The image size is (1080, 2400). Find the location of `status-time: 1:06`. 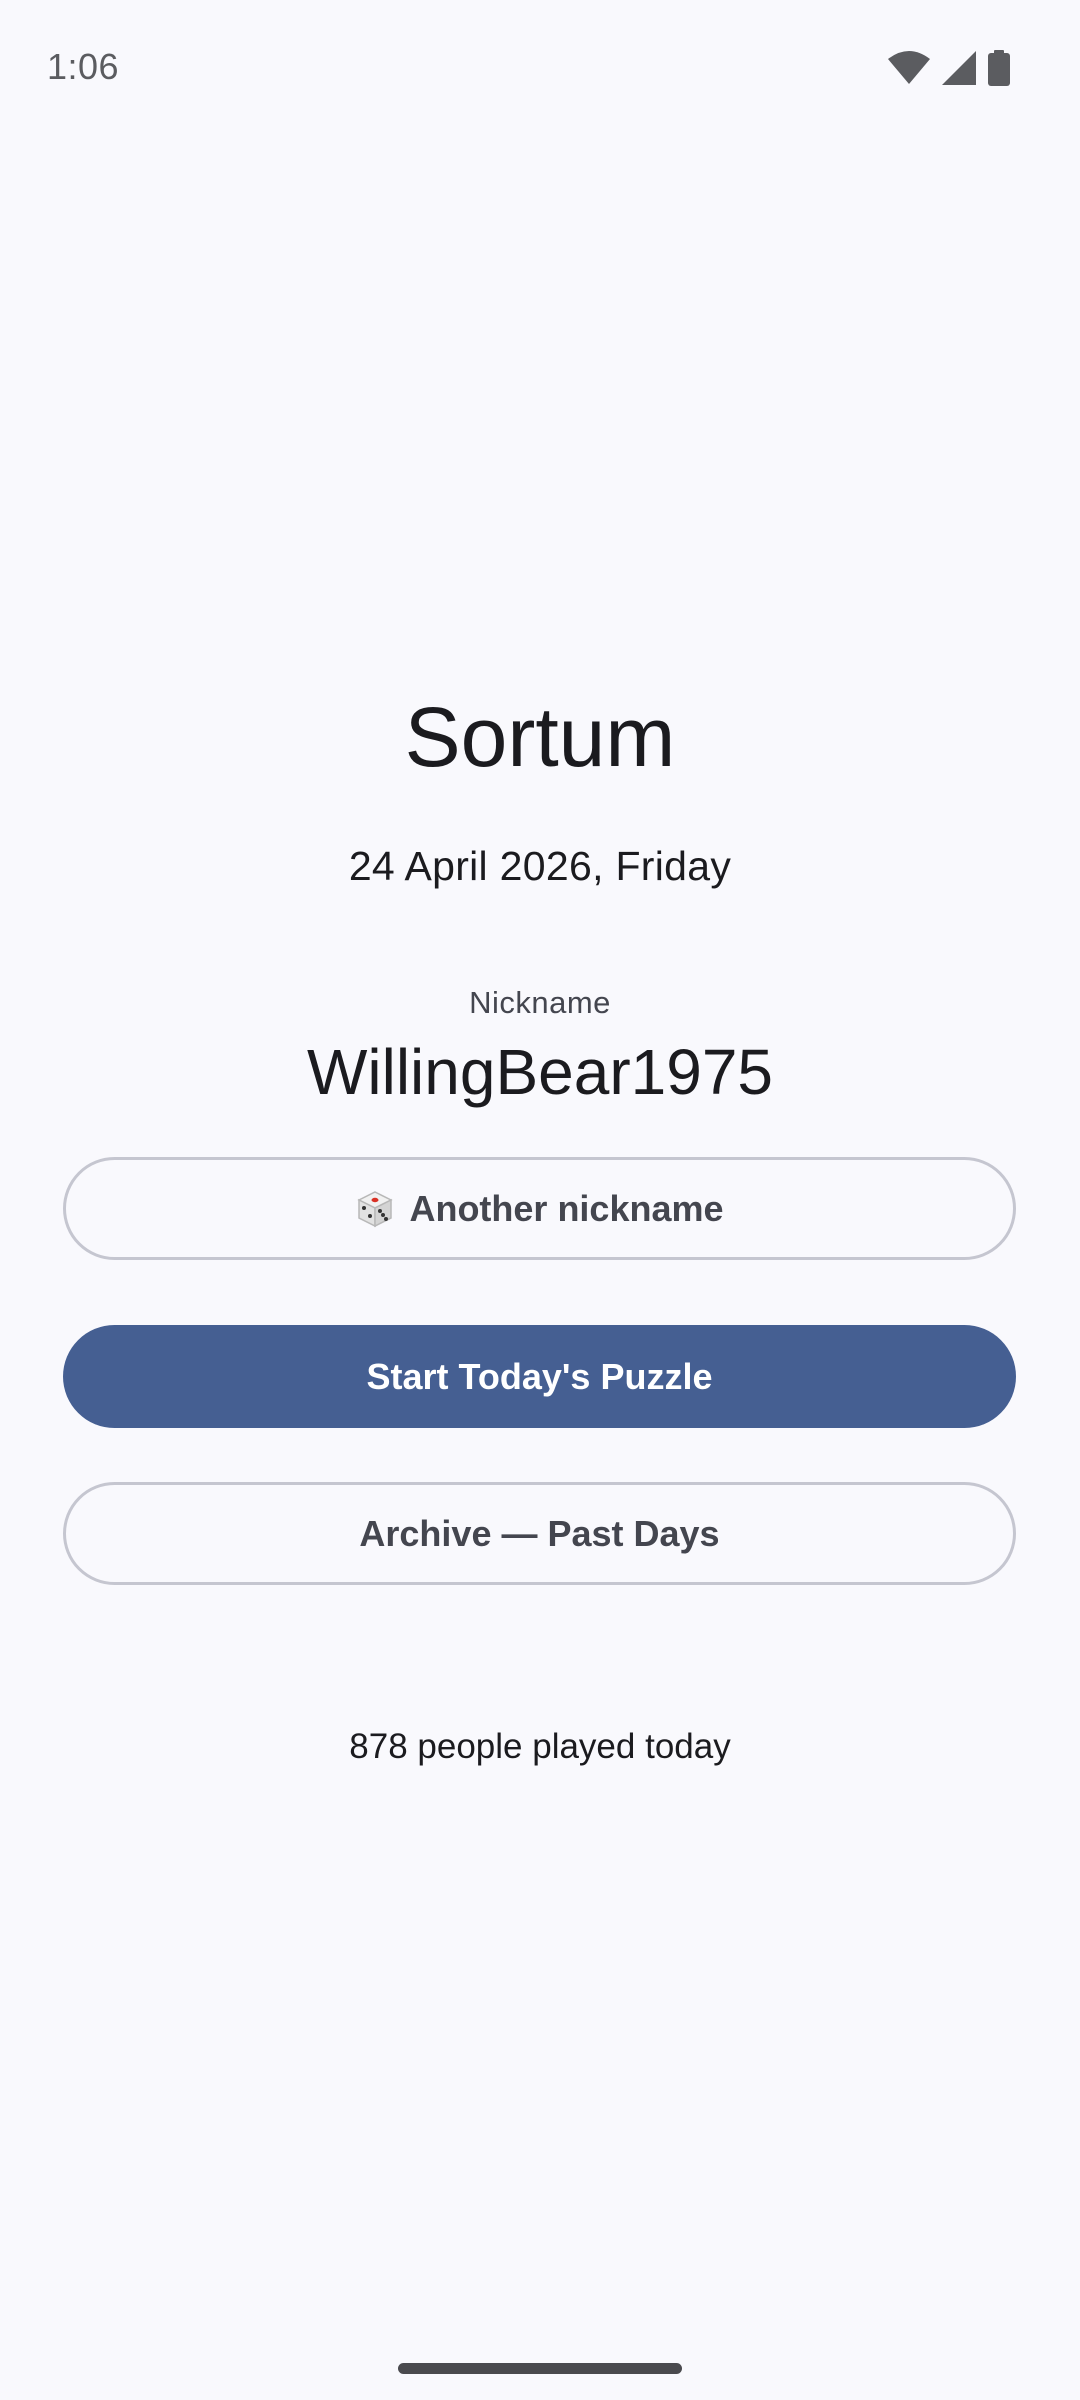

status-time: 1:06 is located at coordinates (83, 66).